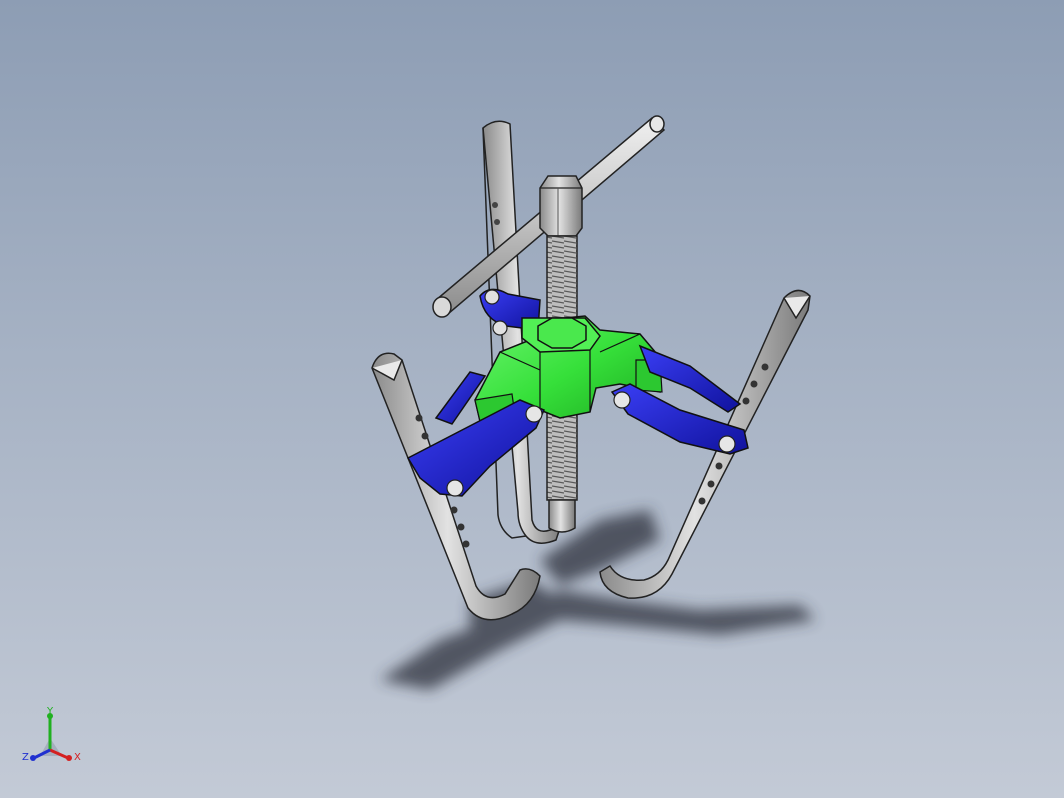  I want to click on z-axis-label: Z, so click(25, 757).